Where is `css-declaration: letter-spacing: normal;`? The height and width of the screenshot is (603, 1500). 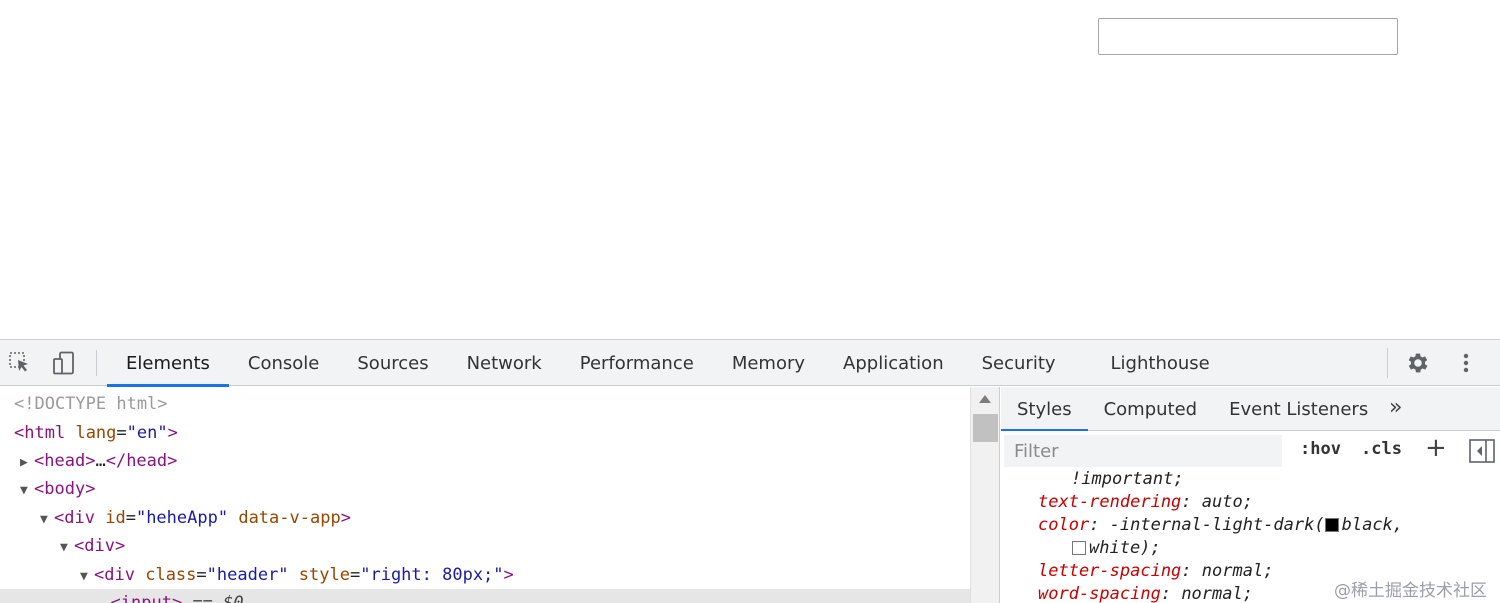 css-declaration: letter-spacing: normal; is located at coordinates (1155, 571).